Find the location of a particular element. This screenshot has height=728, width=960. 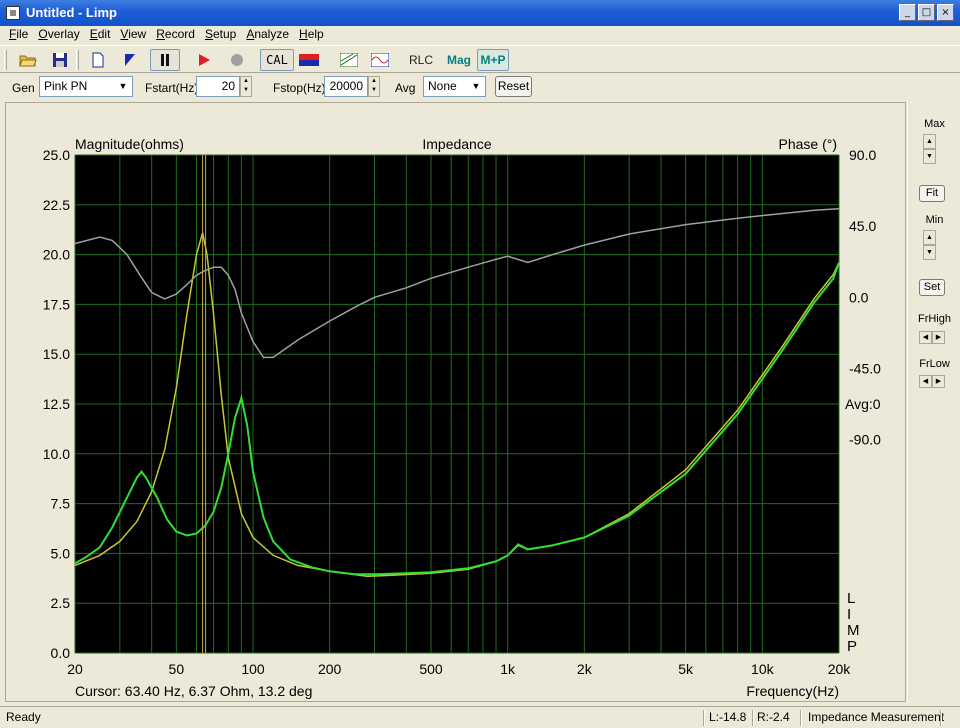

menu-view: View is located at coordinates (133, 35).